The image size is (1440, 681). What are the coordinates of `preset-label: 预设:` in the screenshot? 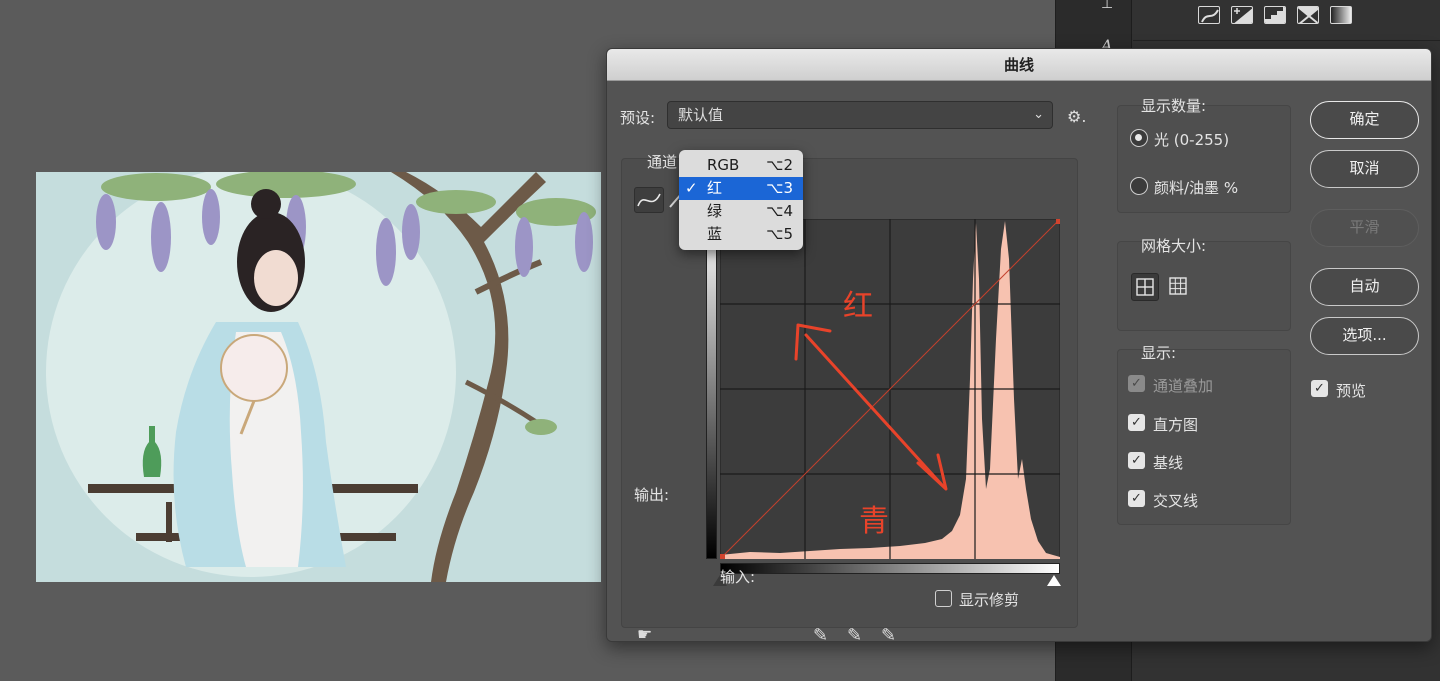 It's located at (638, 118).